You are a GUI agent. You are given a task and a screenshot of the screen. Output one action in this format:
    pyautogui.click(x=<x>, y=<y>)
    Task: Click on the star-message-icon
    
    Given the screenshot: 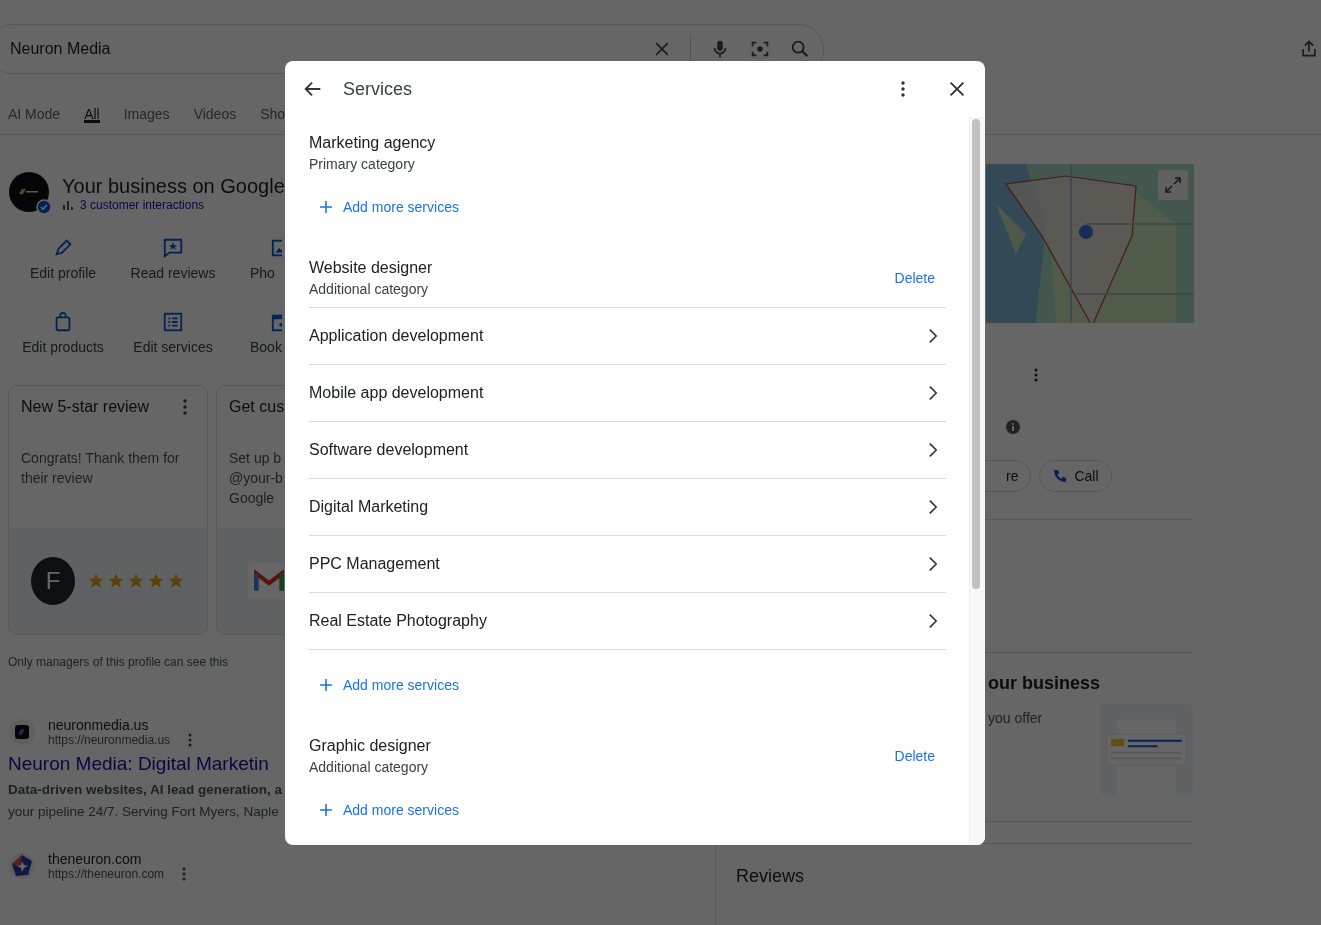 What is the action you would take?
    pyautogui.click(x=173, y=248)
    